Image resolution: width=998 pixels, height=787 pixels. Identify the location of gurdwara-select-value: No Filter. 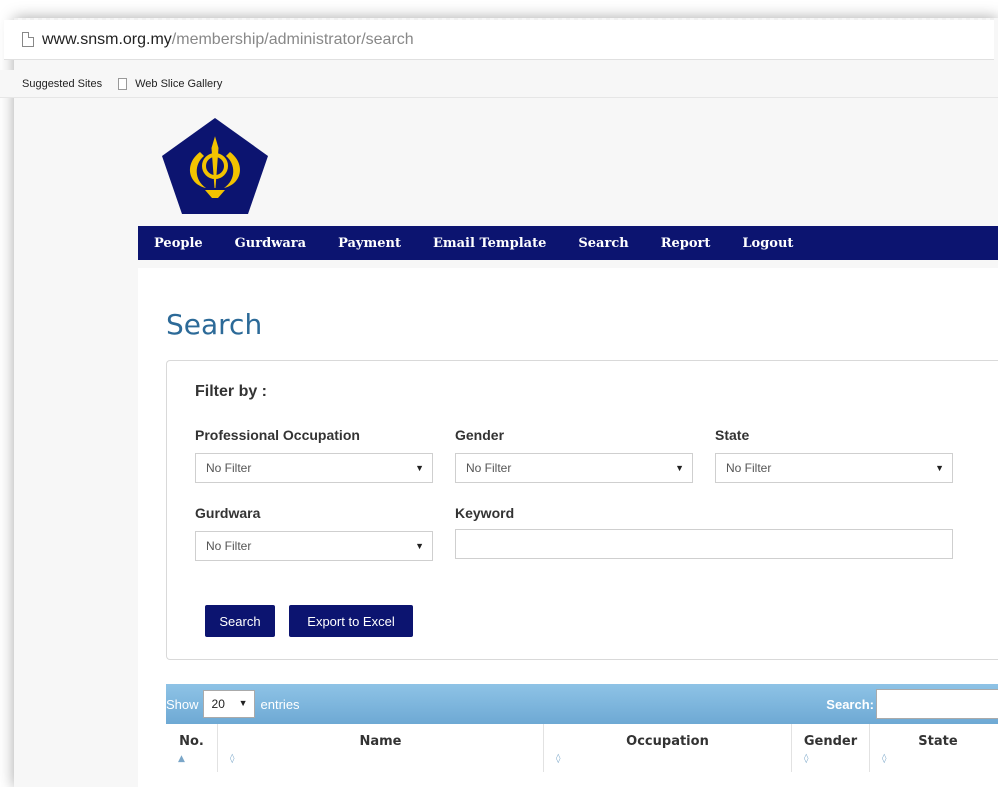
(229, 546).